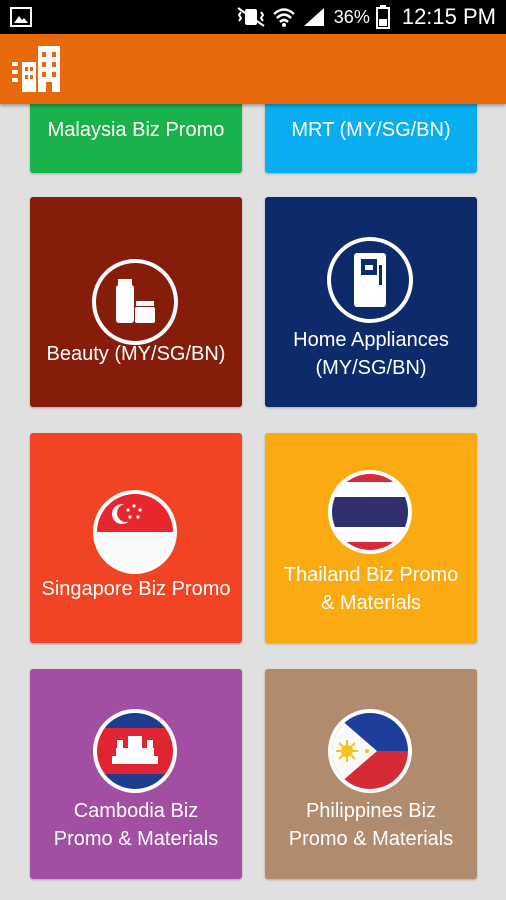 This screenshot has width=506, height=900. I want to click on tile-label: Singapore Biz Promo, so click(136, 589).